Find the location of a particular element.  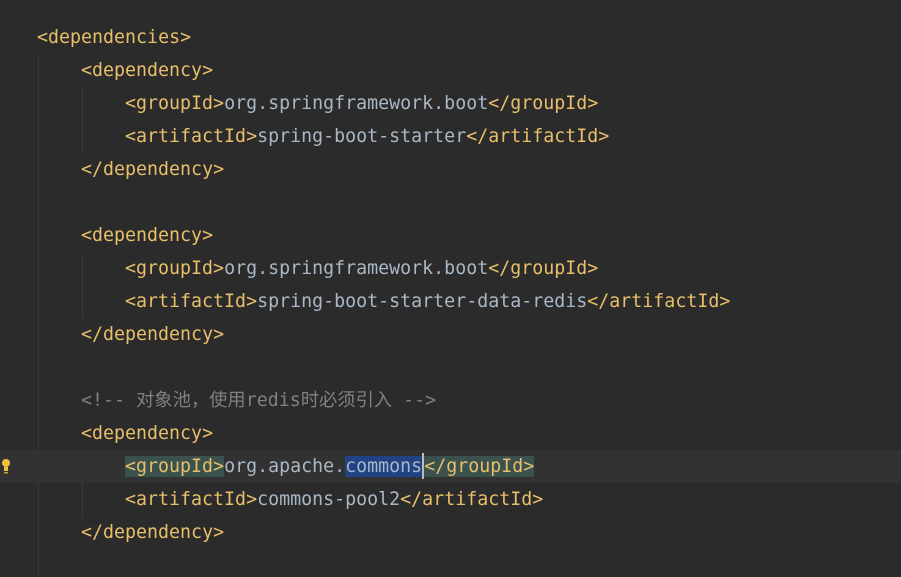

xml-text-value: spring-boot-starter is located at coordinates (362, 136).